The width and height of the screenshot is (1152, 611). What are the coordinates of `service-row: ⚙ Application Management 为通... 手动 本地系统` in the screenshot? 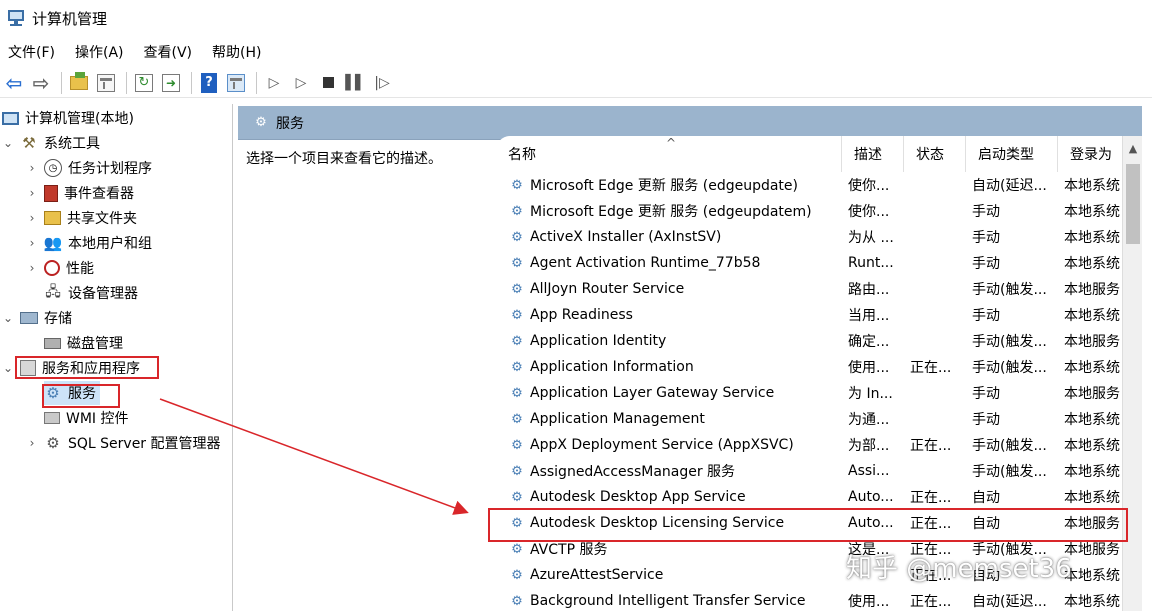 It's located at (809, 419).